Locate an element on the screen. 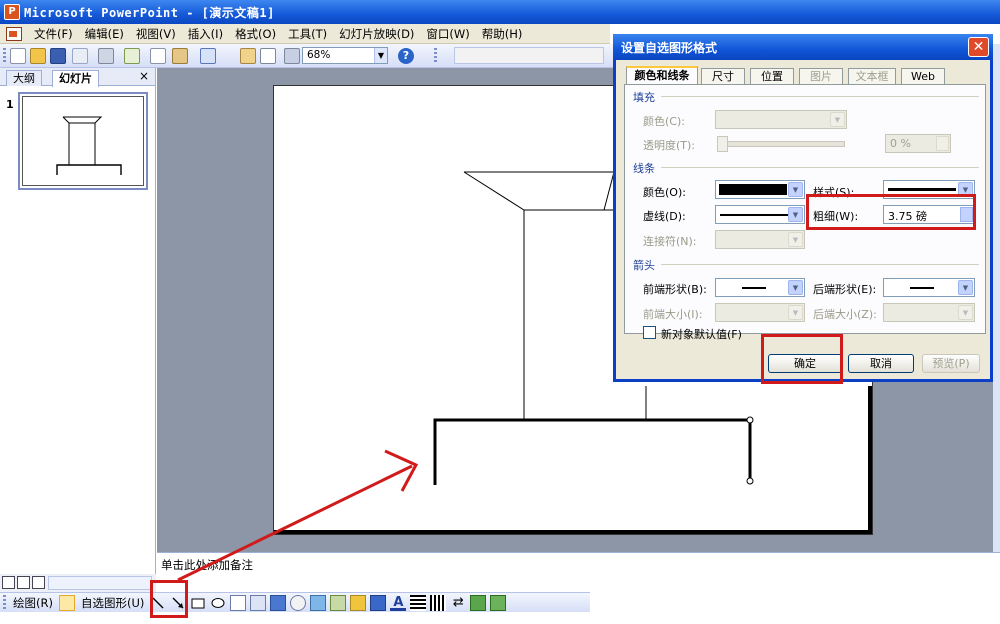  help-icon: ? is located at coordinates (406, 56).